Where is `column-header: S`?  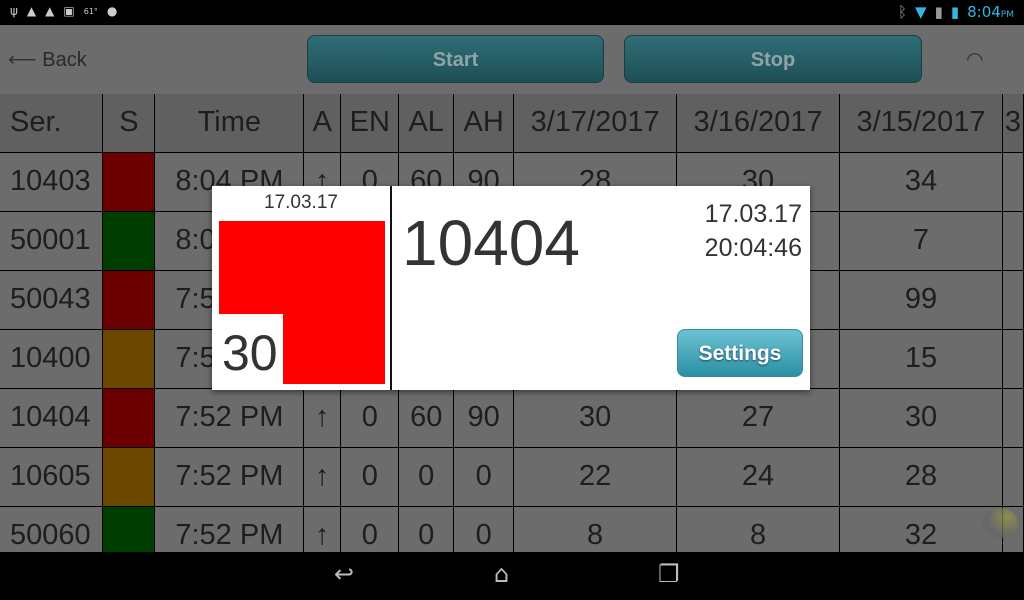 column-header: S is located at coordinates (129, 123).